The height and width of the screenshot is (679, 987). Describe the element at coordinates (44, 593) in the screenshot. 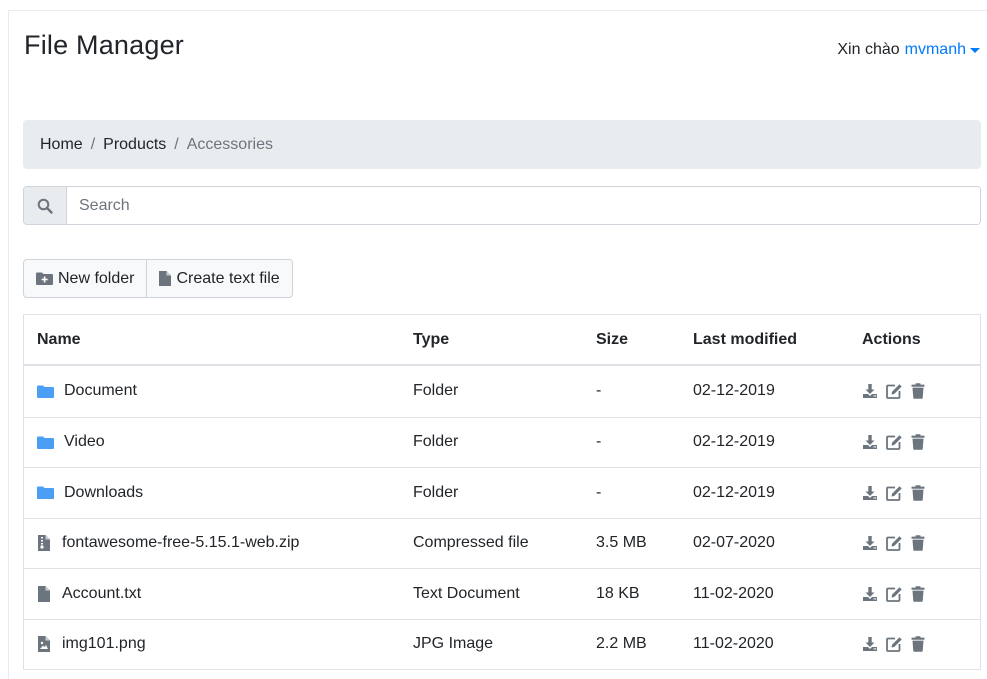

I see `text-file-icon` at that location.